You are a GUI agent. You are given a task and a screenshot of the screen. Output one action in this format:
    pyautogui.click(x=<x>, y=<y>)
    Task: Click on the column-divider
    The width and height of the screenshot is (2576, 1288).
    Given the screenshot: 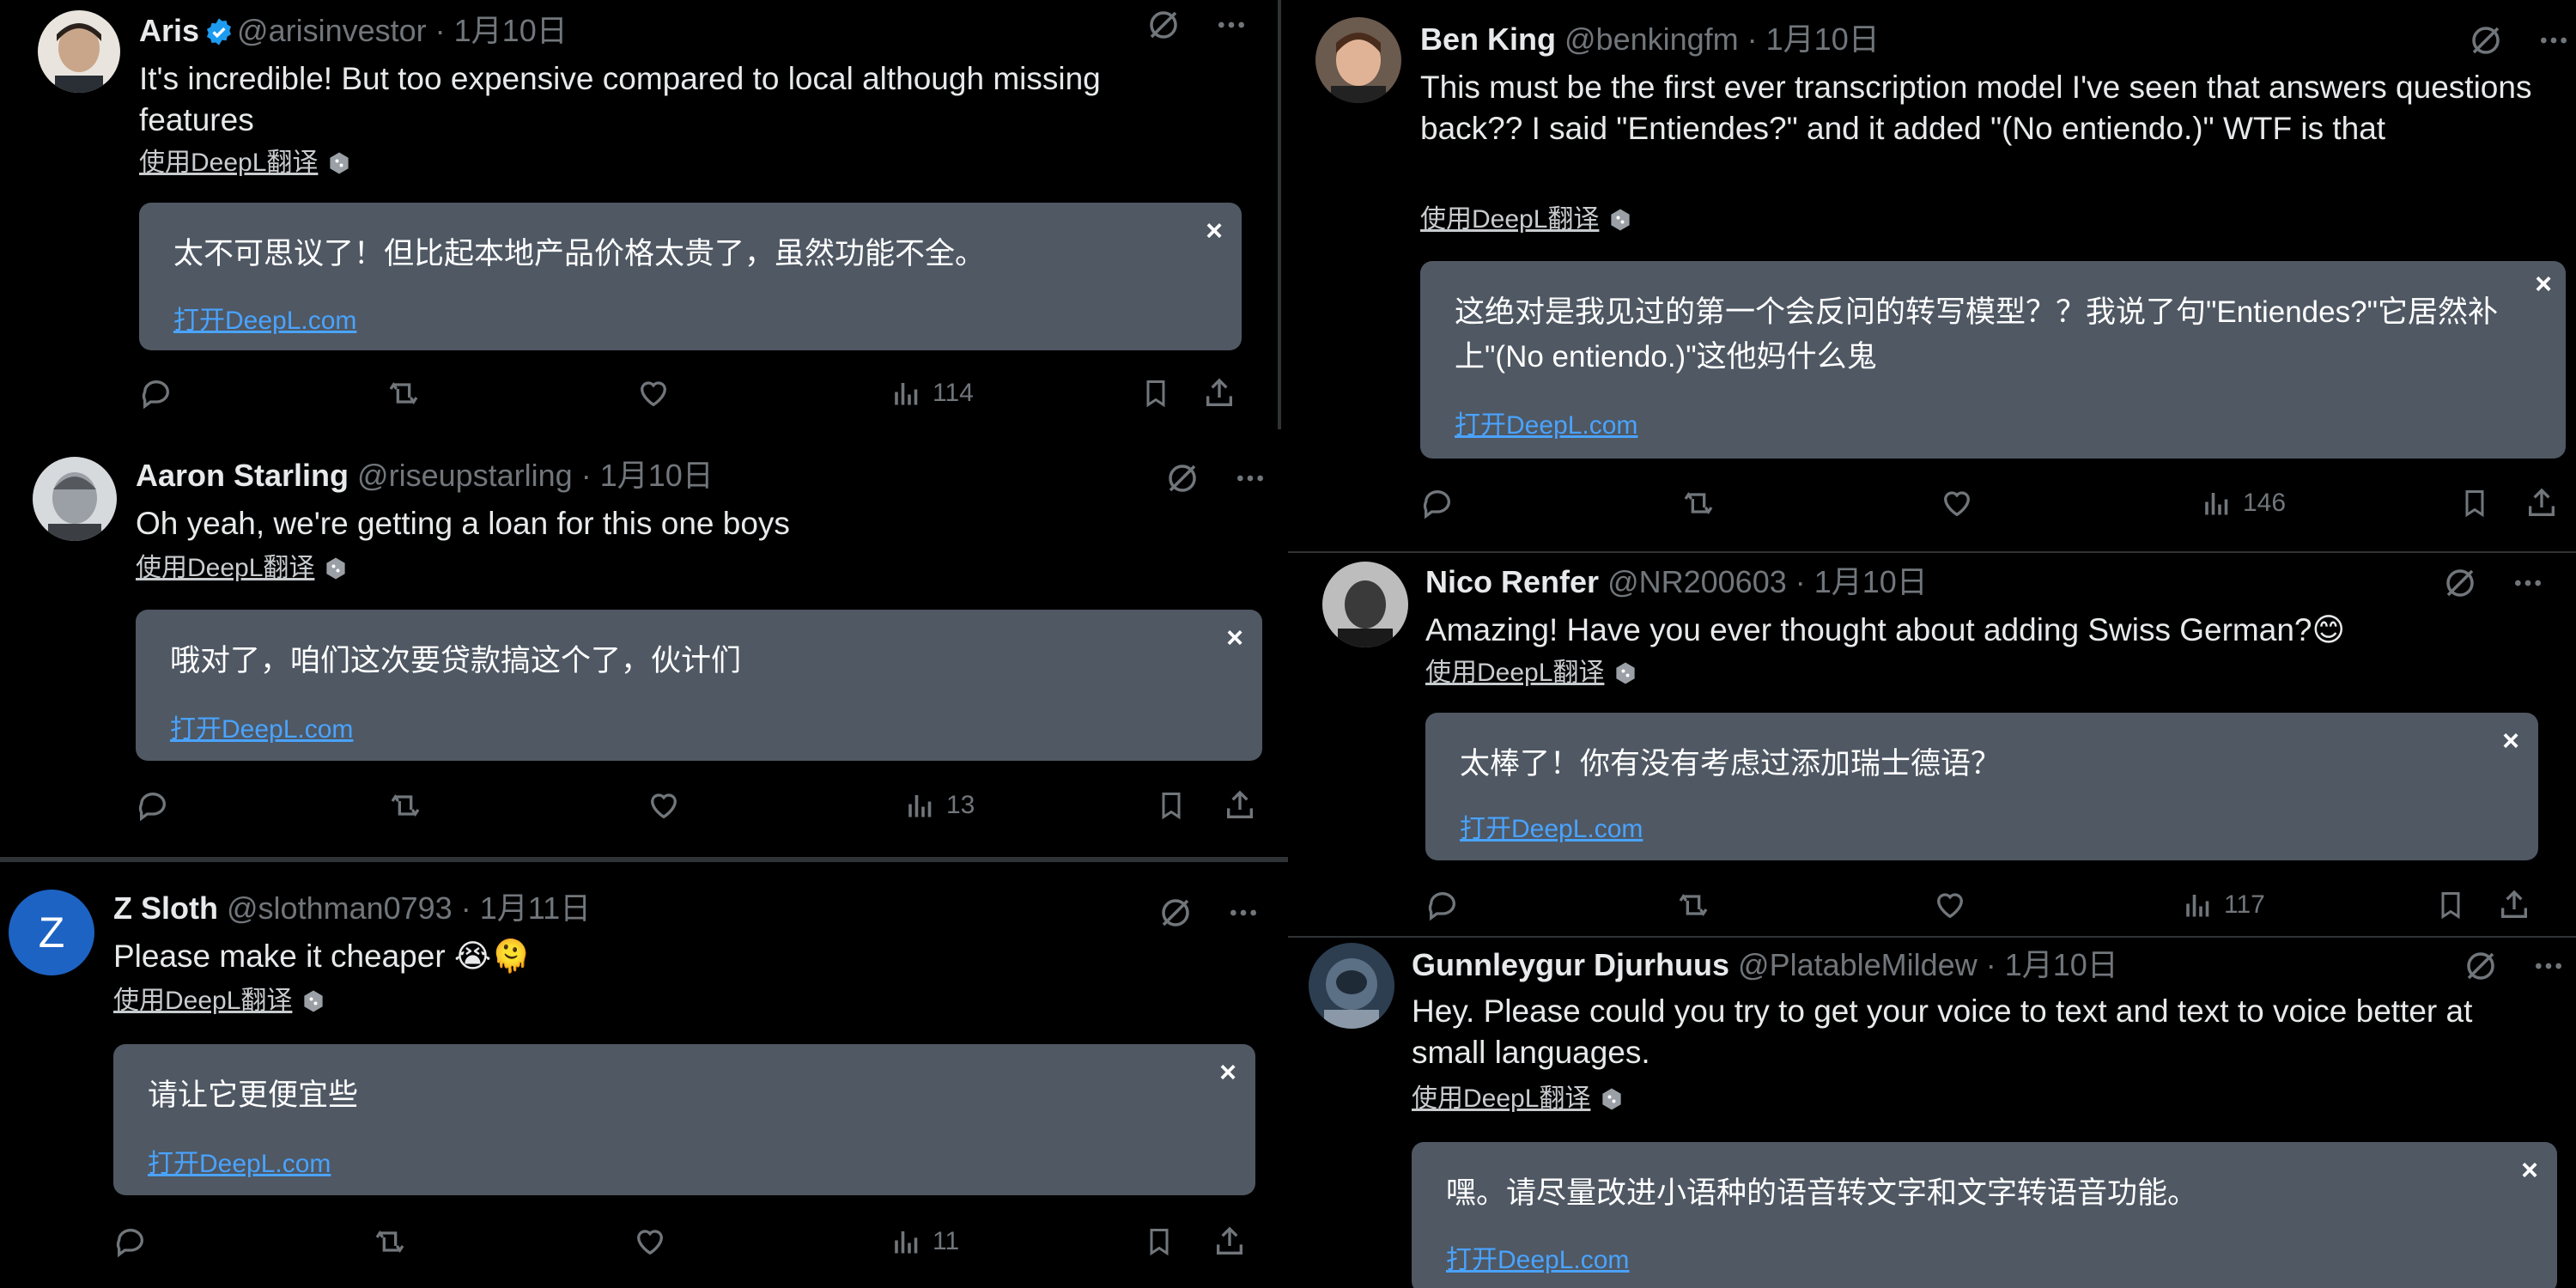 What is the action you would take?
    pyautogui.click(x=1279, y=214)
    